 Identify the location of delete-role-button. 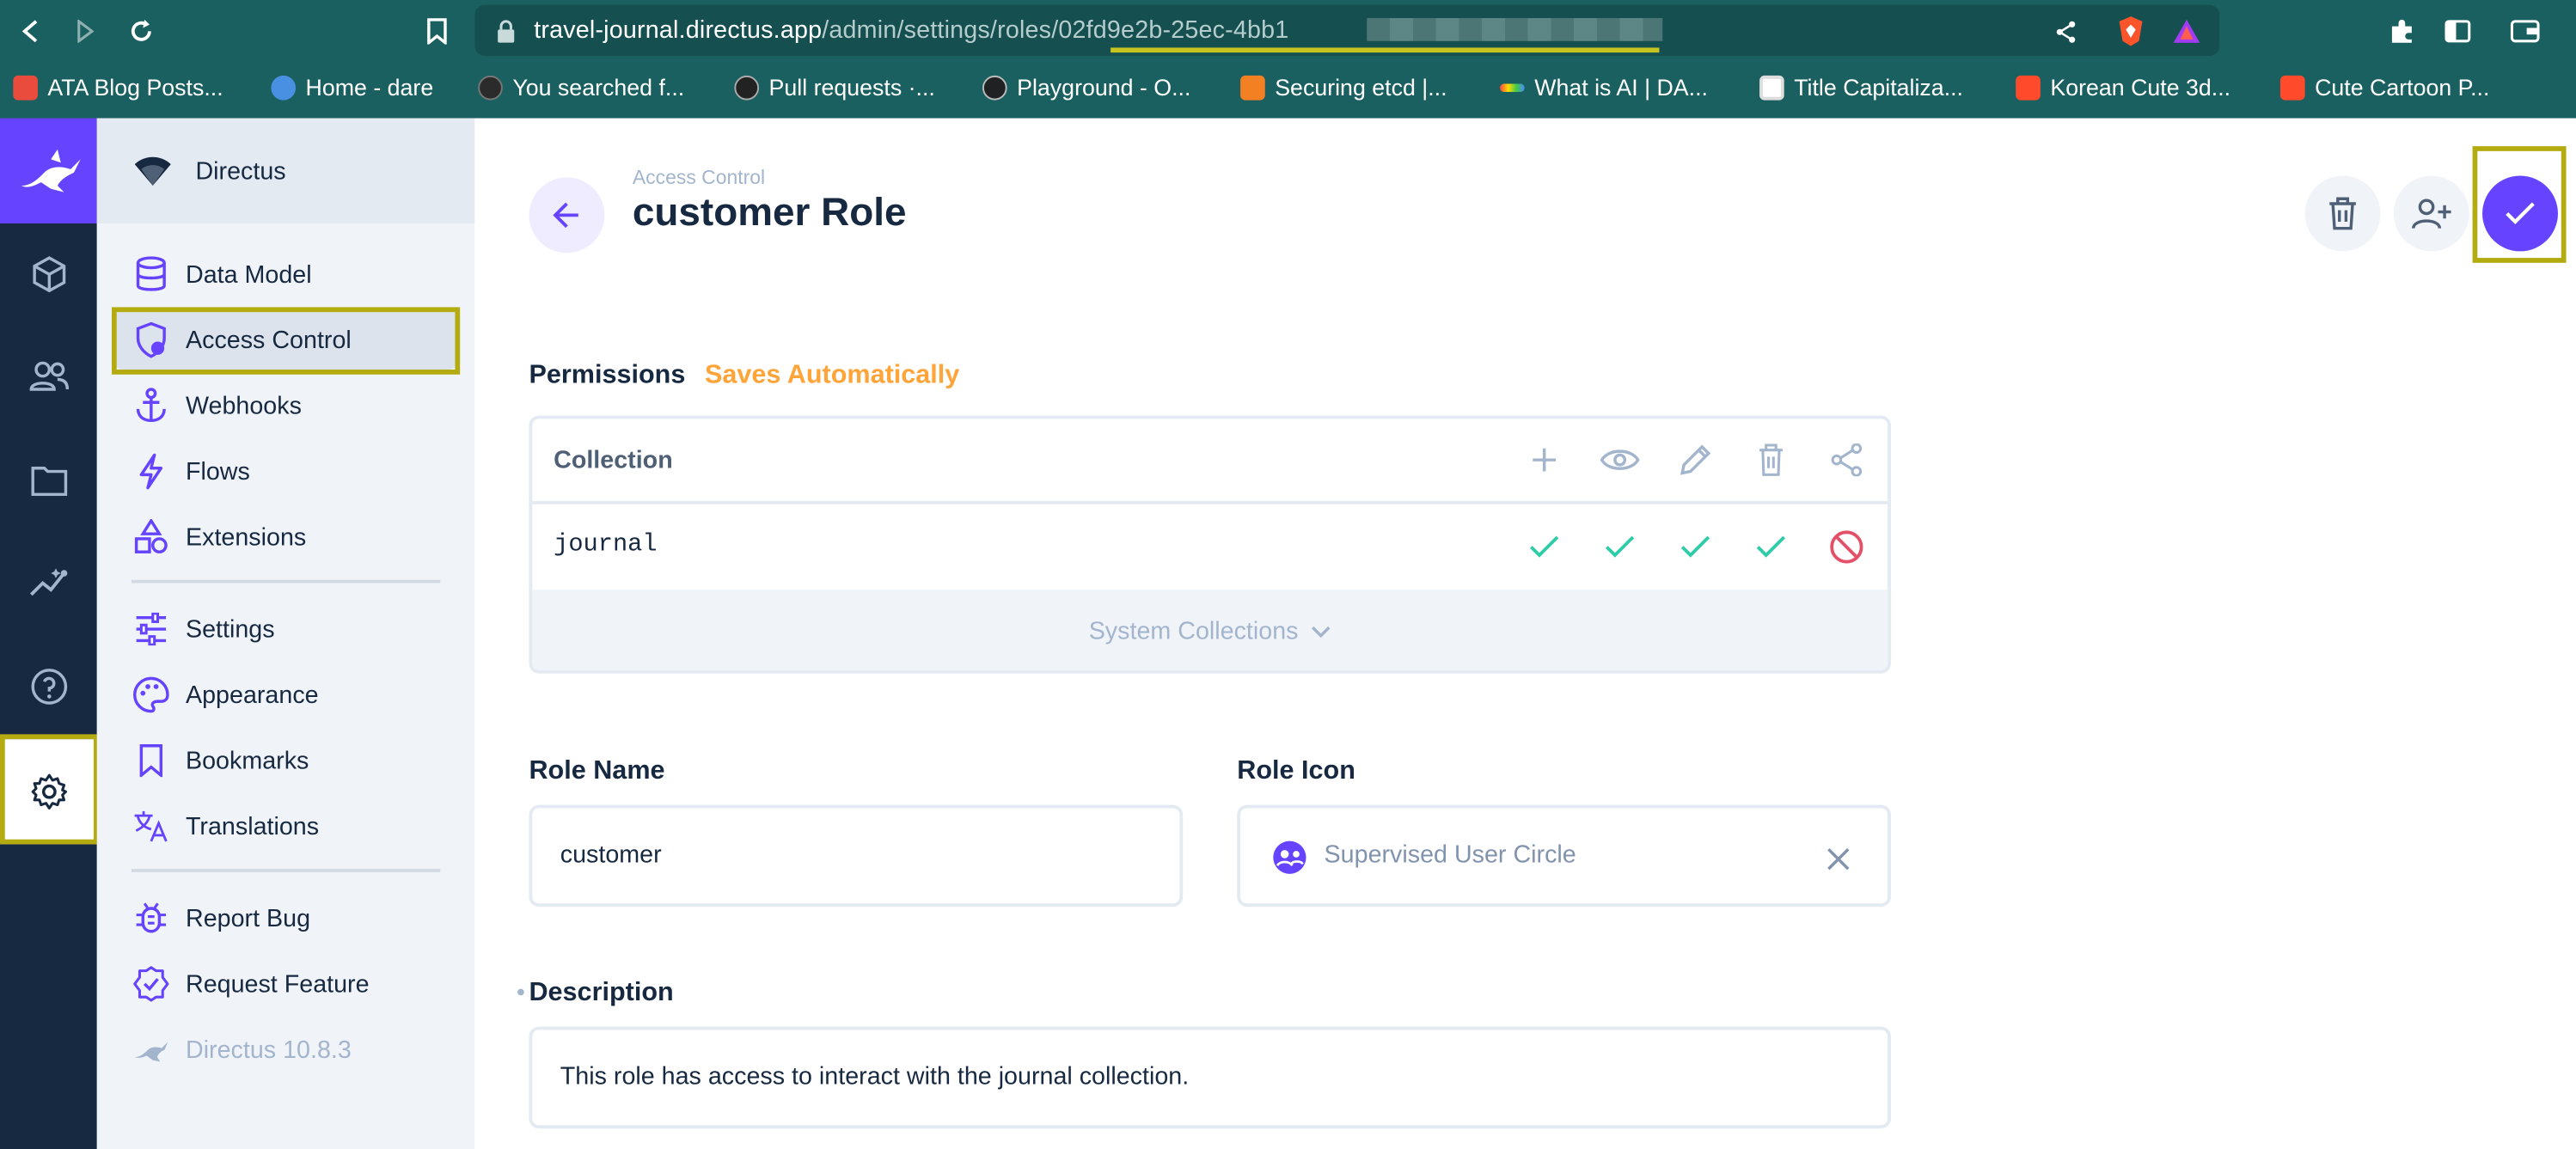
(2342, 214).